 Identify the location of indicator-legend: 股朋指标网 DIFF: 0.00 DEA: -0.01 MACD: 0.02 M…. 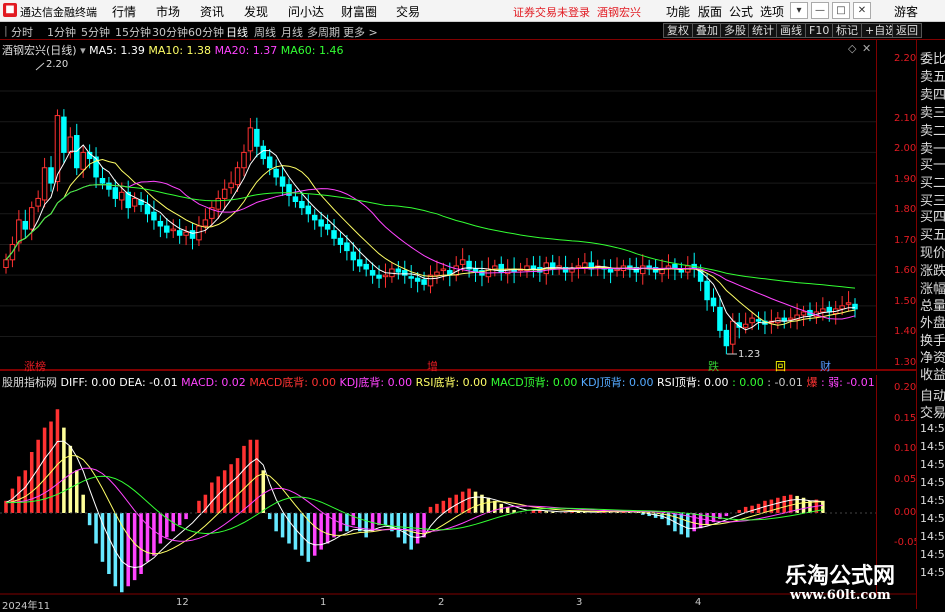
(438, 382).